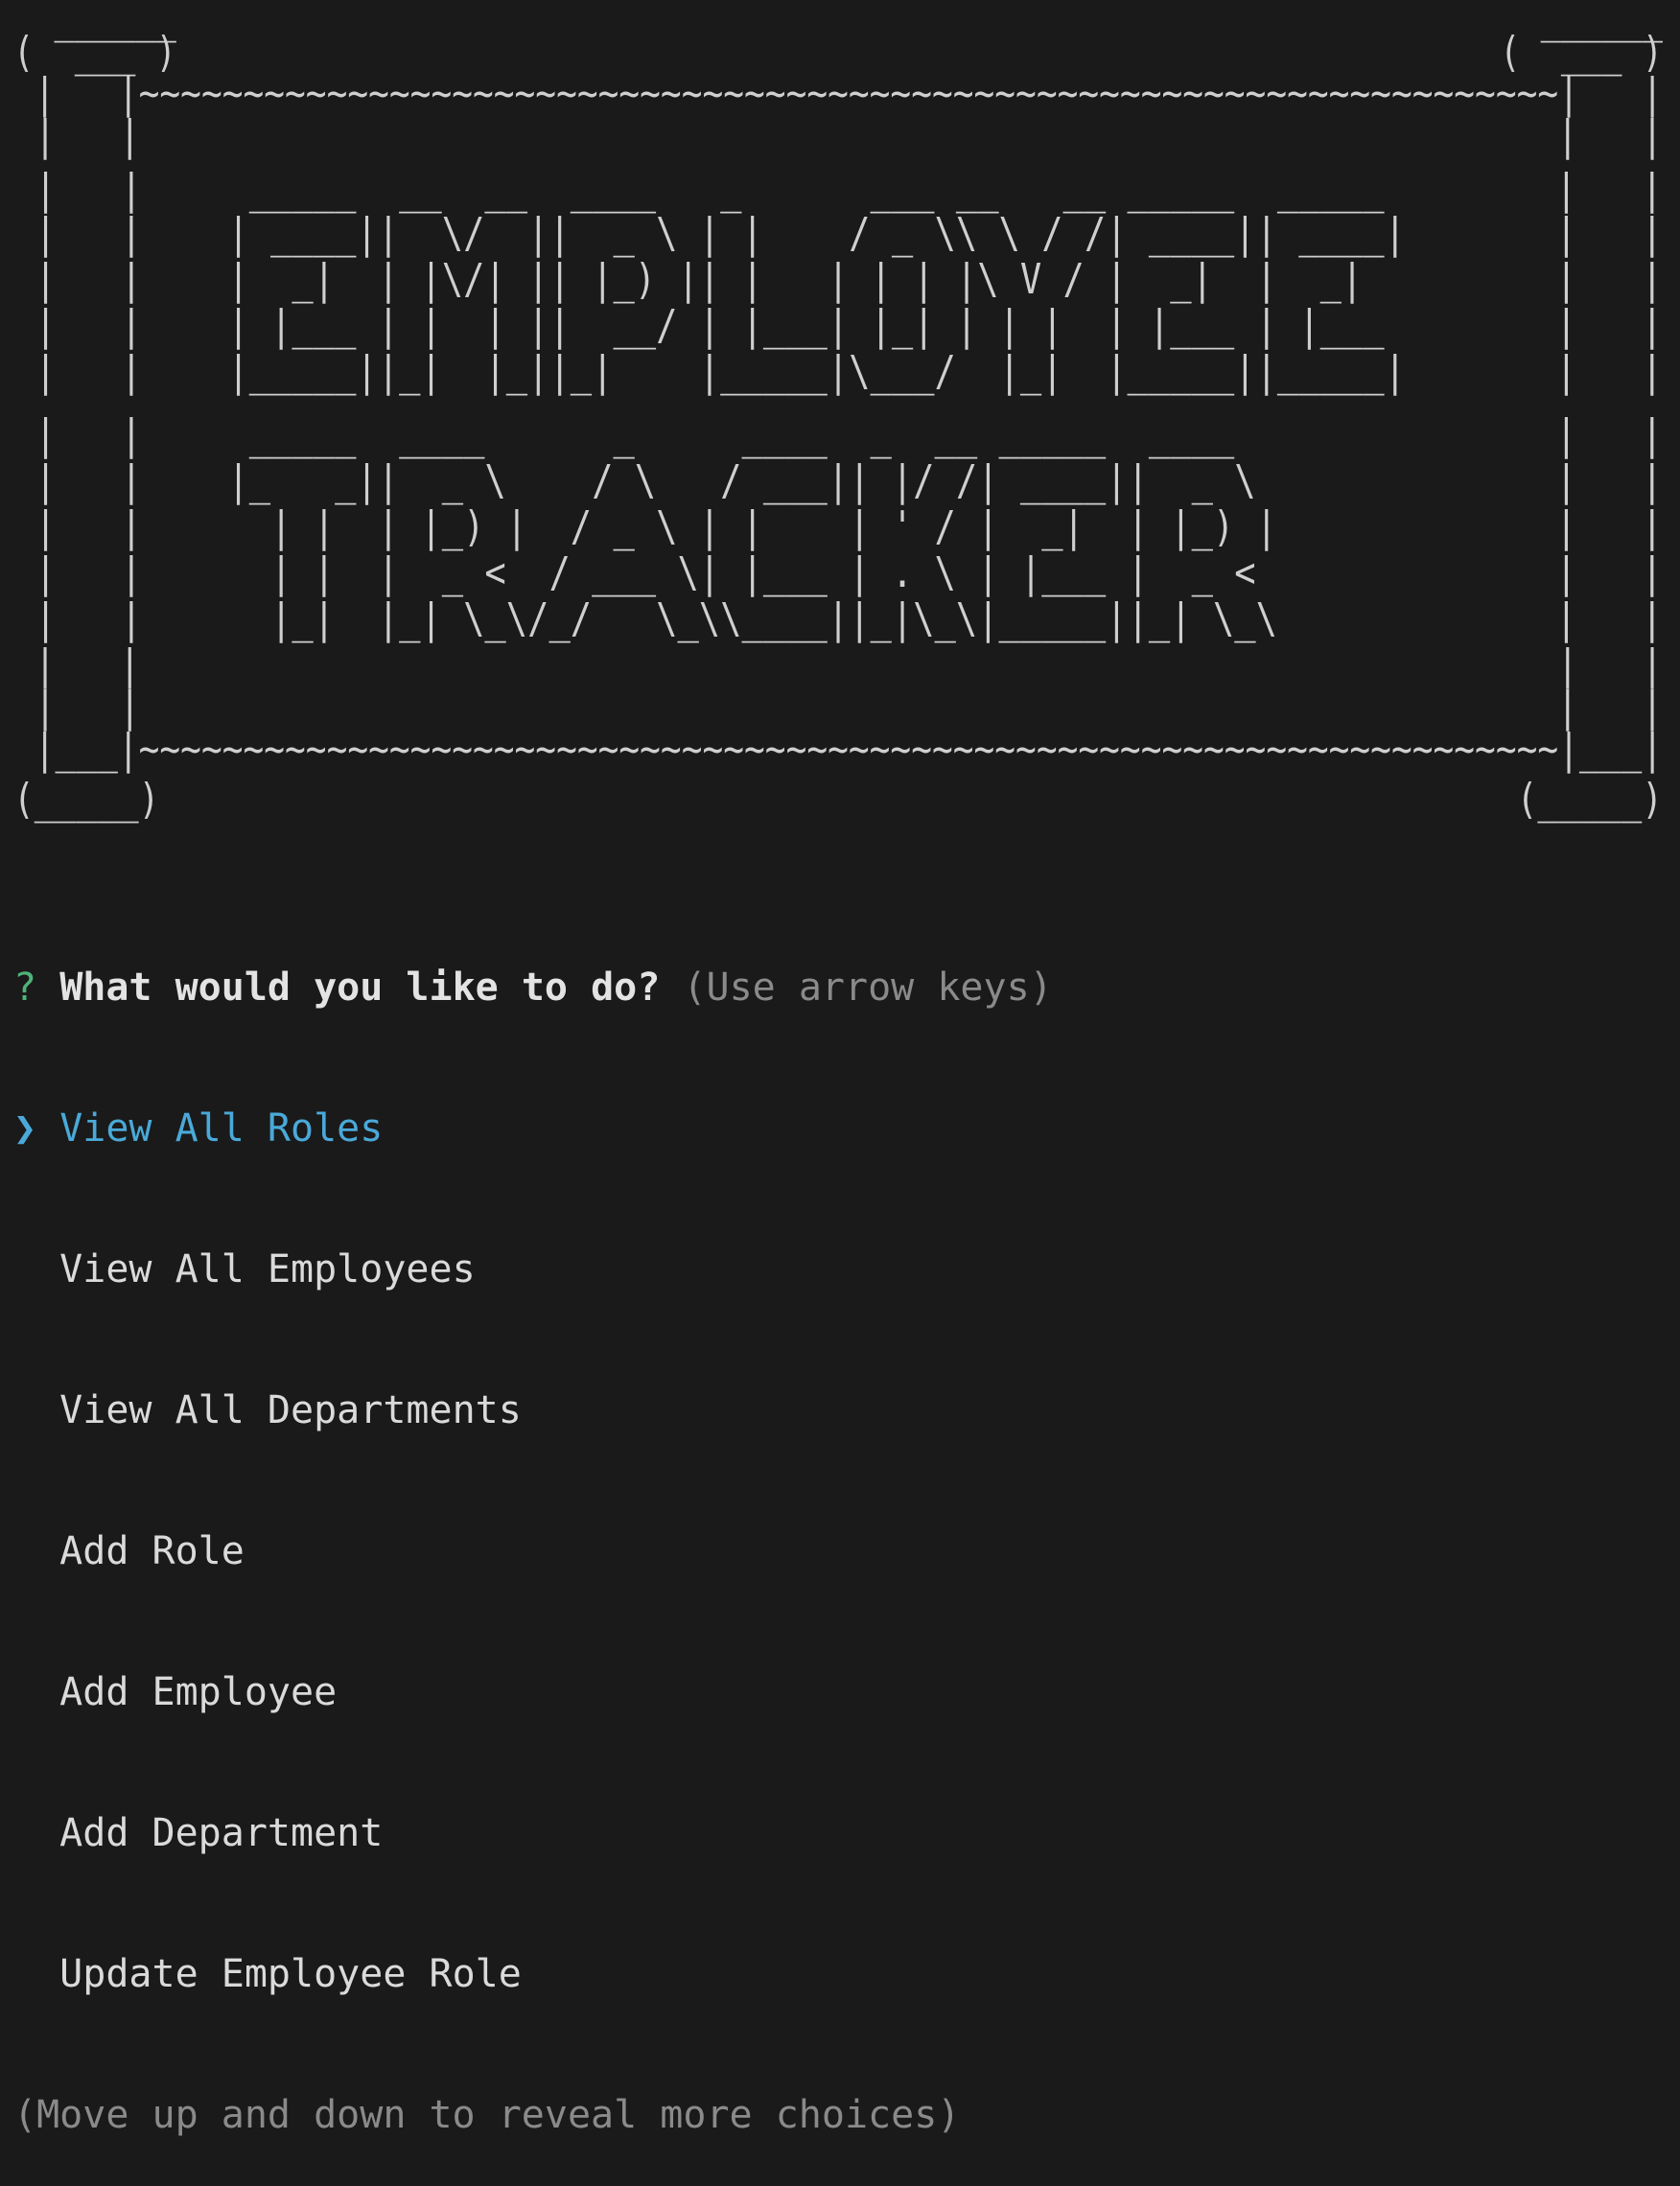  I want to click on menu-item-label: Add Department, so click(221, 1833).